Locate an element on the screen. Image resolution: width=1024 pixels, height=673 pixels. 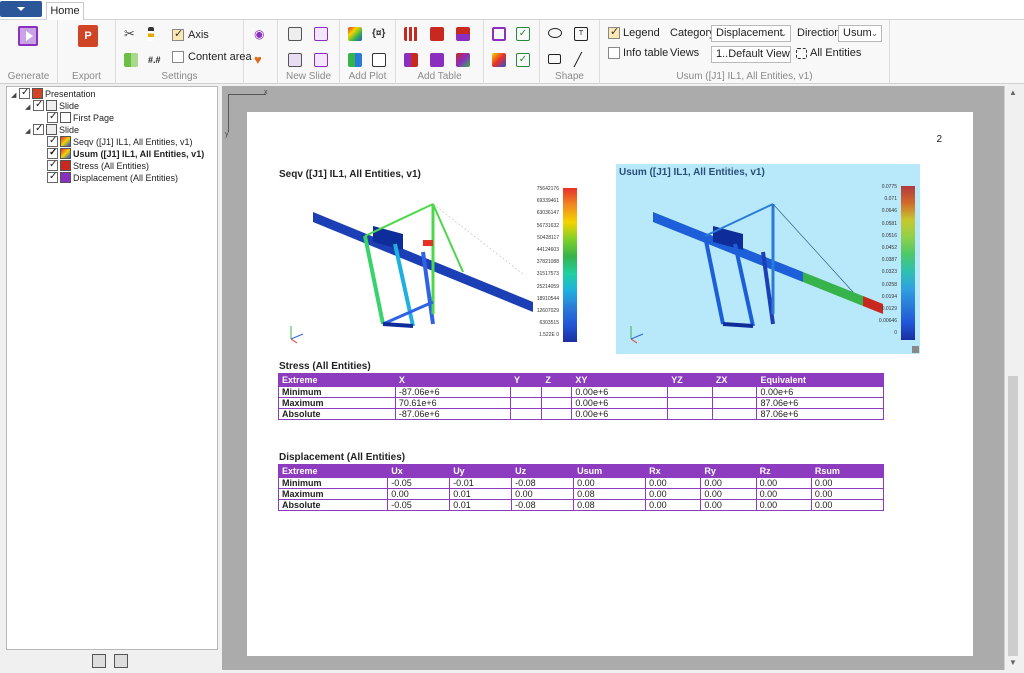
table-edit-icon is located at coordinates (463, 34).